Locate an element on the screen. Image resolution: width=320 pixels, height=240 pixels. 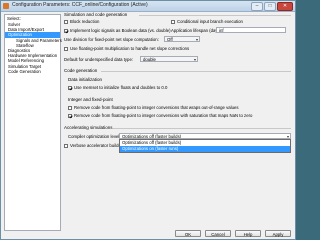
dropdown-option-optimizations-on: Optimizations on (faster runs) is located at coordinates (205, 149).